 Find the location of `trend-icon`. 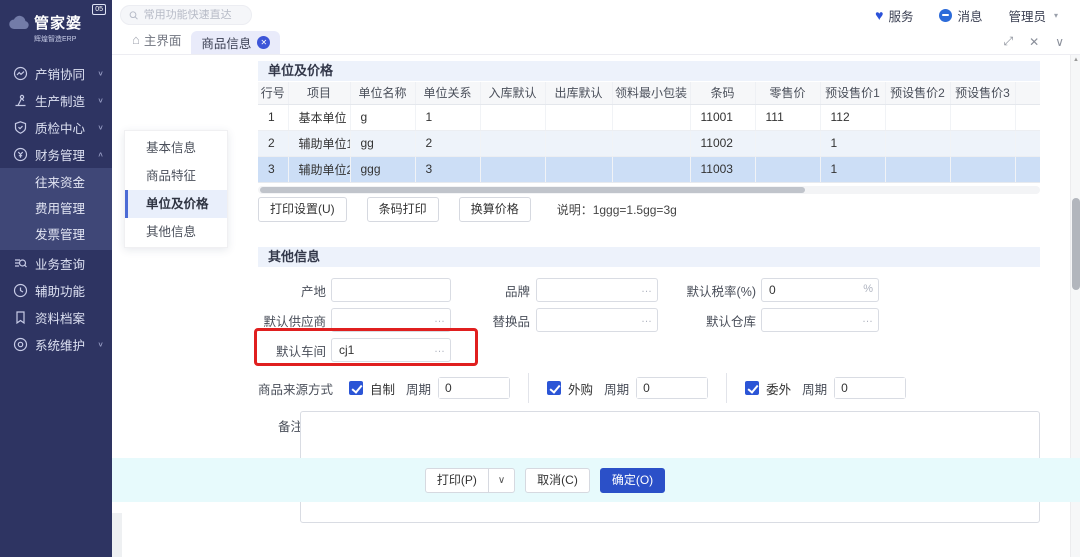

trend-icon is located at coordinates (20, 74).